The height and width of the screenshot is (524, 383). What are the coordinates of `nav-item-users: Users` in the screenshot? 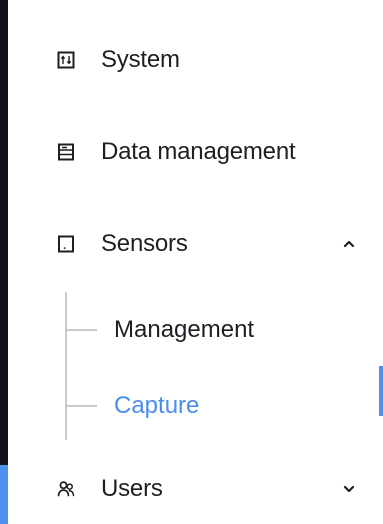 It's located at (195, 489).